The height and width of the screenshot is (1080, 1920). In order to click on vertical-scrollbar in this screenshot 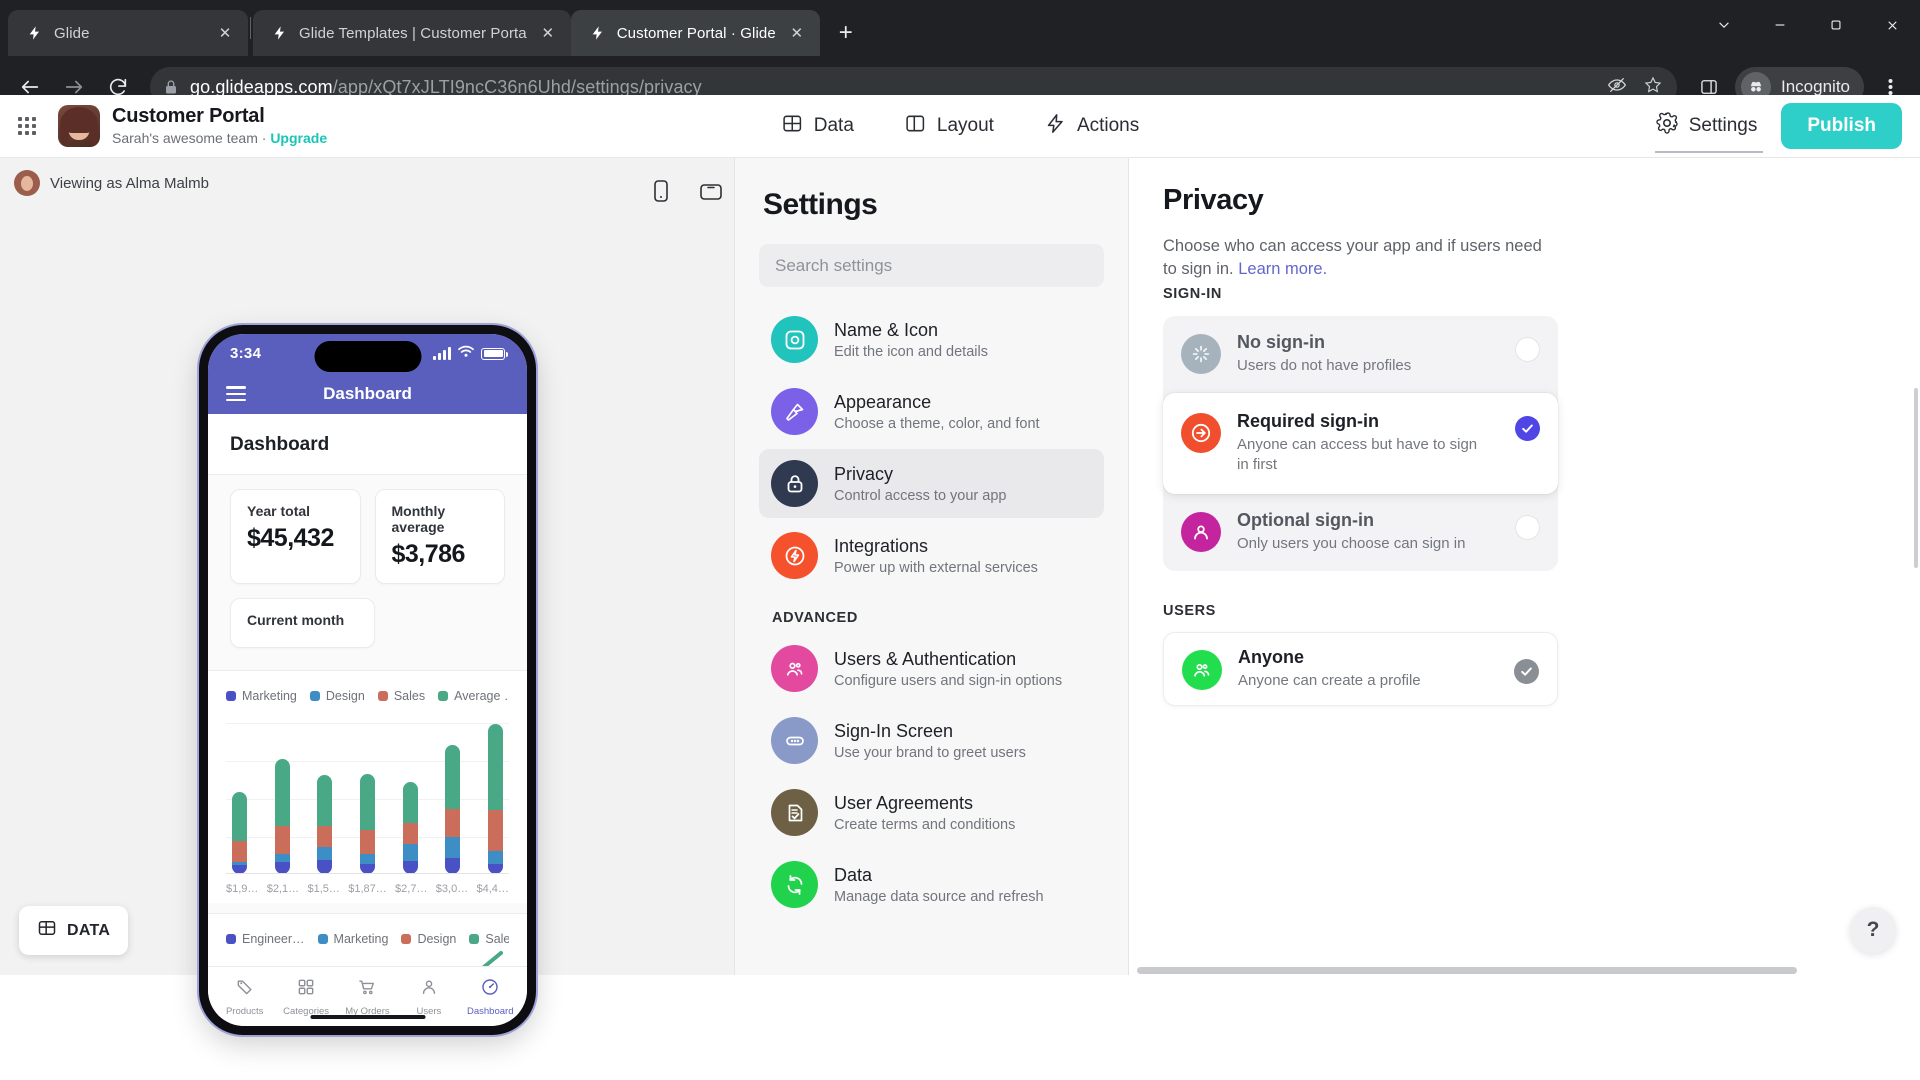, I will do `click(1916, 478)`.